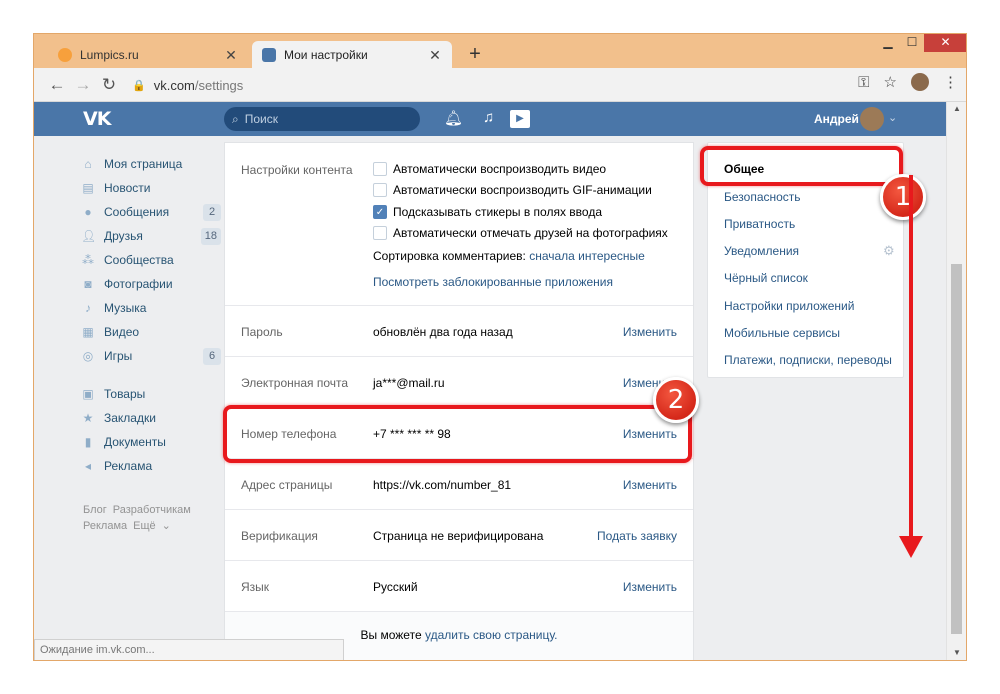 The height and width of the screenshot is (694, 1000). I want to click on nav-news: ▤ Новости, so click(151, 188).